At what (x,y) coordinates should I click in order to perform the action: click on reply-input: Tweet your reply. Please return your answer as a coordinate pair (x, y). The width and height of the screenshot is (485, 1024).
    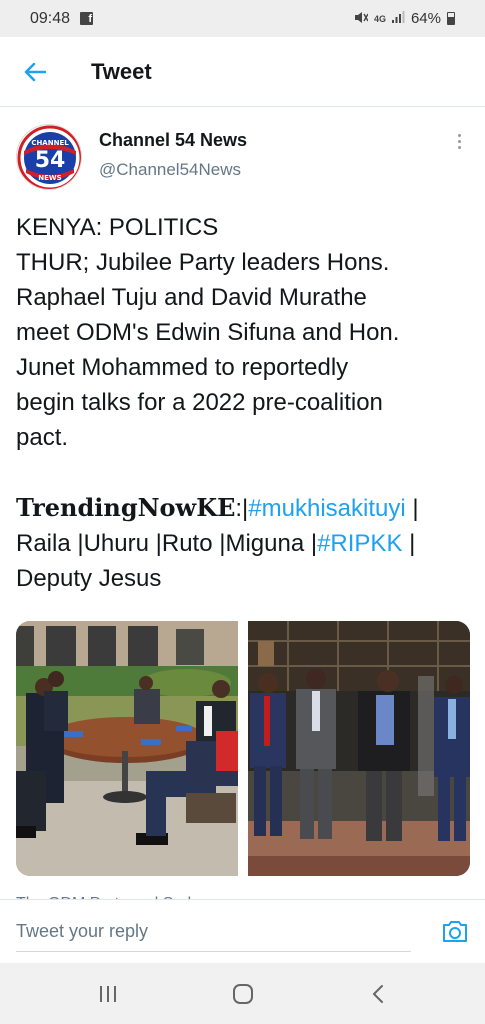
    Looking at the image, I should click on (213, 932).